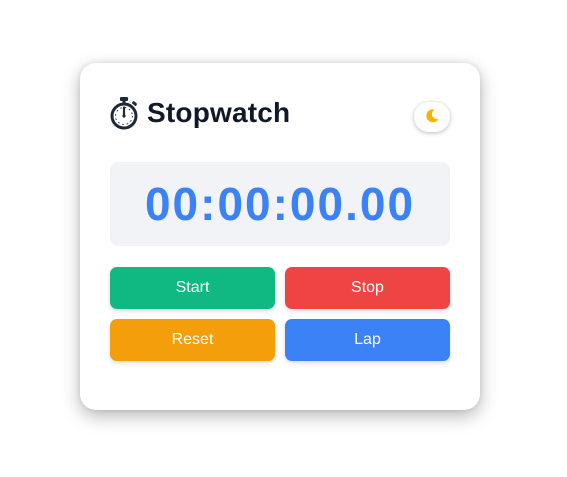 This screenshot has width=567, height=477. What do you see at coordinates (192, 340) in the screenshot?
I see `reset-button: Reset` at bounding box center [192, 340].